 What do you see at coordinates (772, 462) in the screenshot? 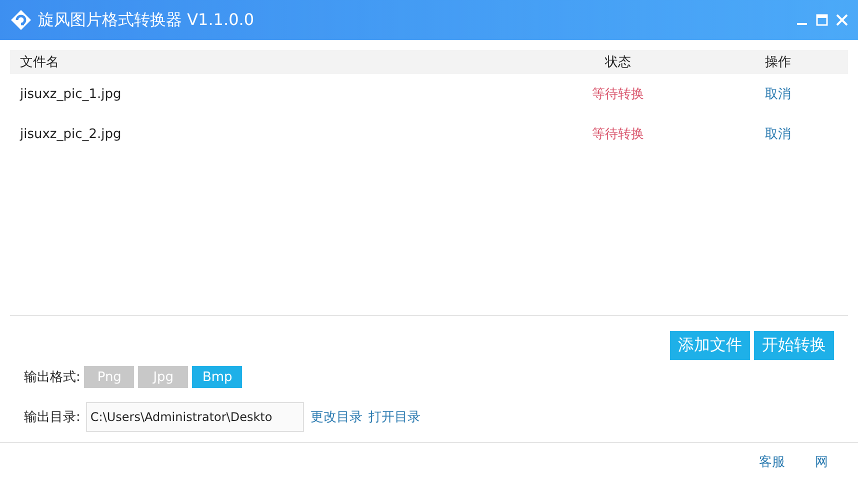
I see `footer-link: 客服` at bounding box center [772, 462].